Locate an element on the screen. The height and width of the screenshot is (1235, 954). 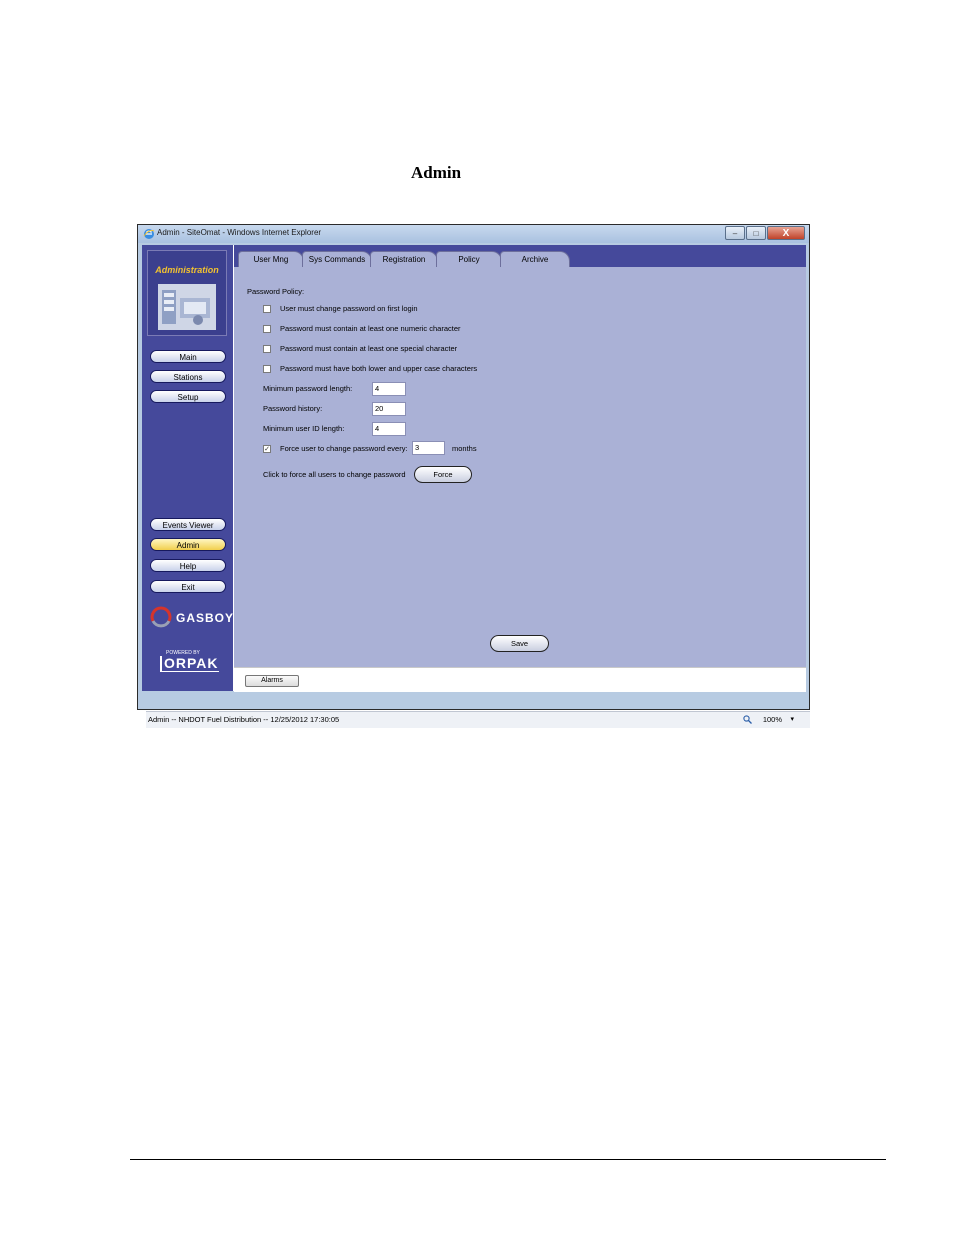
password-history-input: 20 is located at coordinates (389, 409).